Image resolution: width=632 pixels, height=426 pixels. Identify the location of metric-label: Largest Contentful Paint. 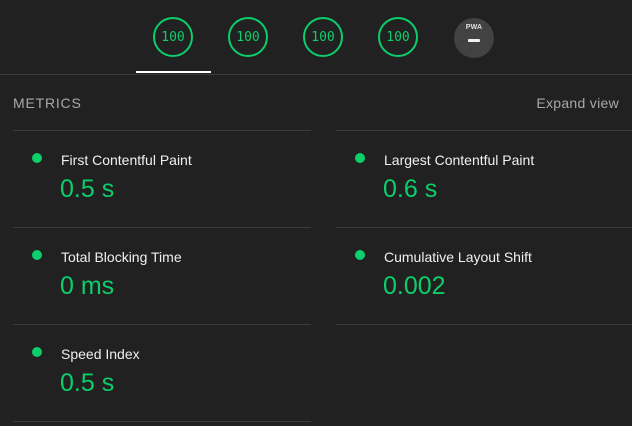
(459, 160).